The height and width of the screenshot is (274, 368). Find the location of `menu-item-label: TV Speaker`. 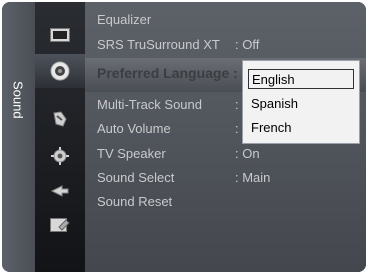

menu-item-label: TV Speaker is located at coordinates (131, 153).